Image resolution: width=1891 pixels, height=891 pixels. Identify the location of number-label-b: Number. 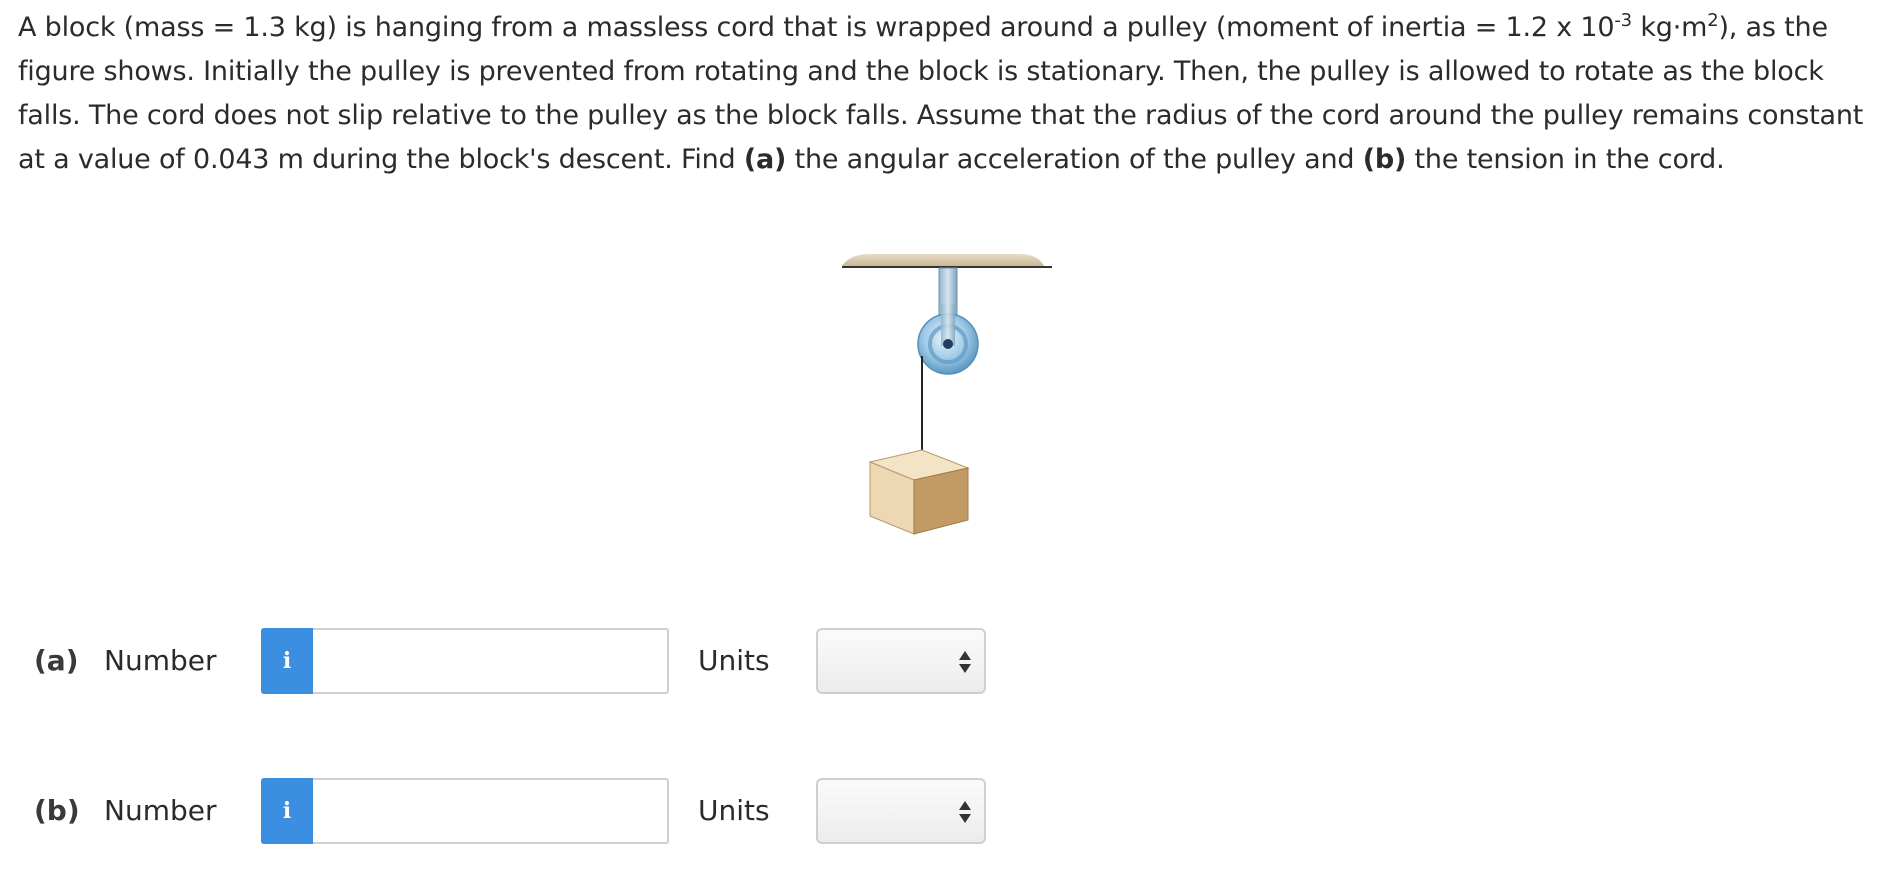
(160, 810).